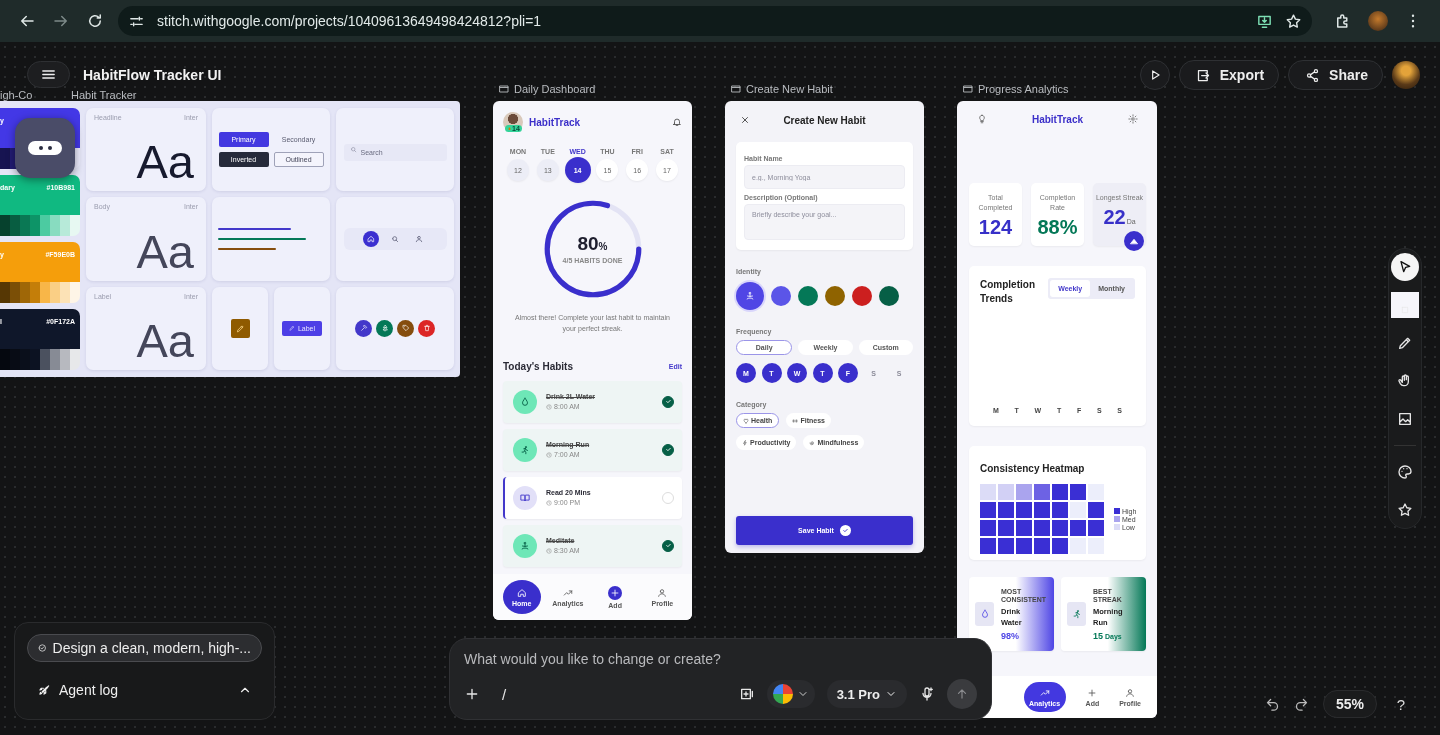 The image size is (1440, 735). What do you see at coordinates (790, 694) in the screenshot?
I see `color-picker-button` at bounding box center [790, 694].